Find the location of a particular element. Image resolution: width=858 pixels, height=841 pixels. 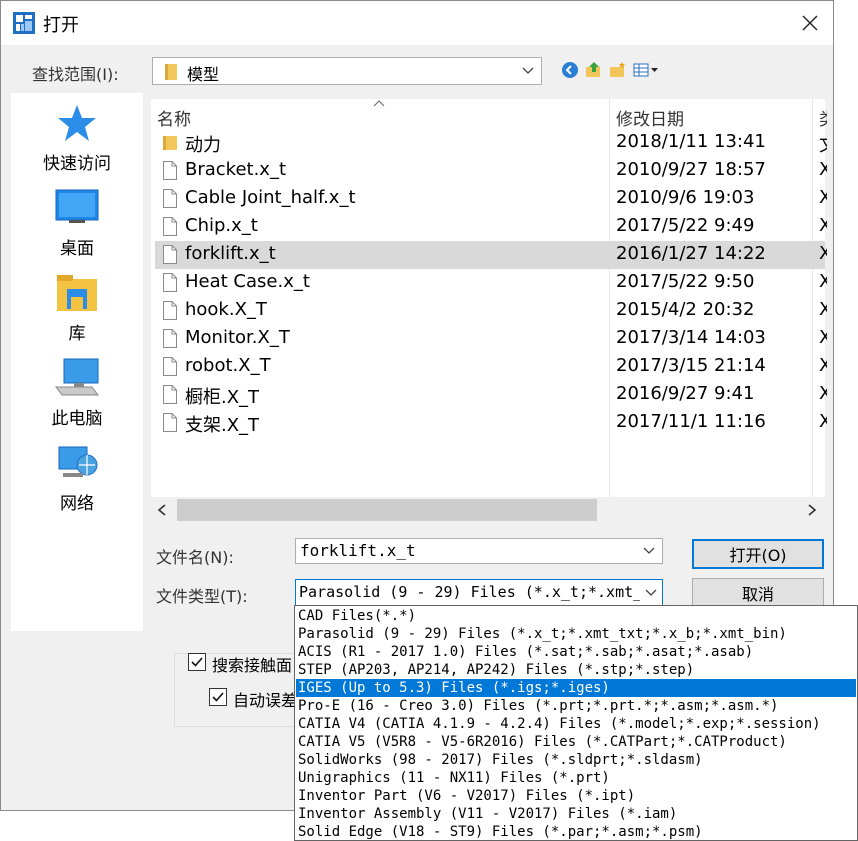

file-name: robot.X_T is located at coordinates (228, 365).